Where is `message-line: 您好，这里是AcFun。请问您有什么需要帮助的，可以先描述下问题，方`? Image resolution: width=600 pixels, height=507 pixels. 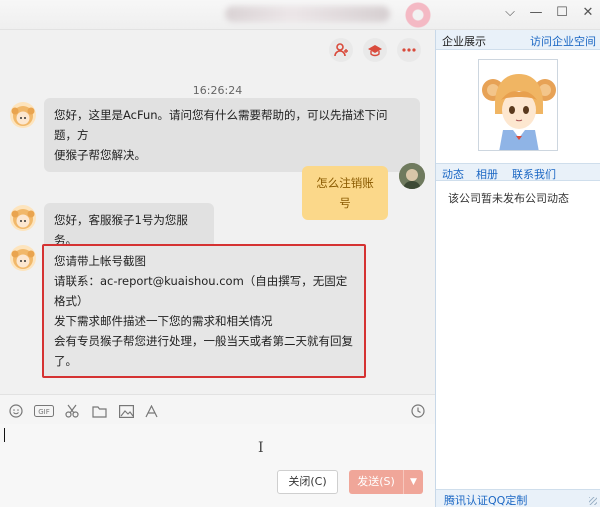
message-line: 您好，这里是AcFun。请问您有什么需要帮助的，可以先描述下问题，方 is located at coordinates (221, 125).